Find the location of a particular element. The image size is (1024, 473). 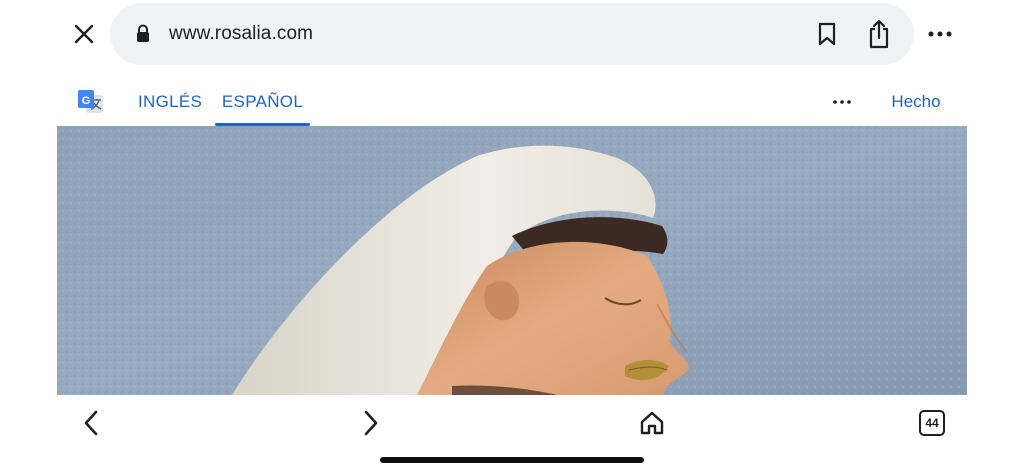

more-options-button is located at coordinates (940, 34).